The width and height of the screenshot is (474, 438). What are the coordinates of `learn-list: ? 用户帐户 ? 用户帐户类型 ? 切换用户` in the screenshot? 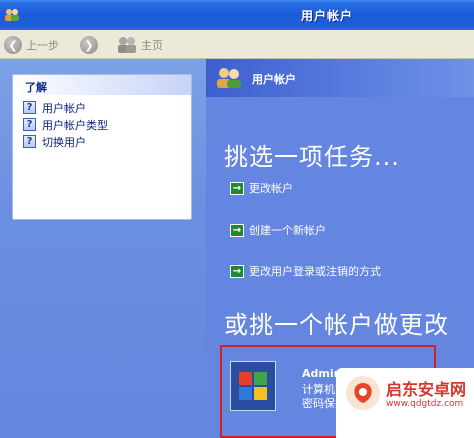 It's located at (102, 122).